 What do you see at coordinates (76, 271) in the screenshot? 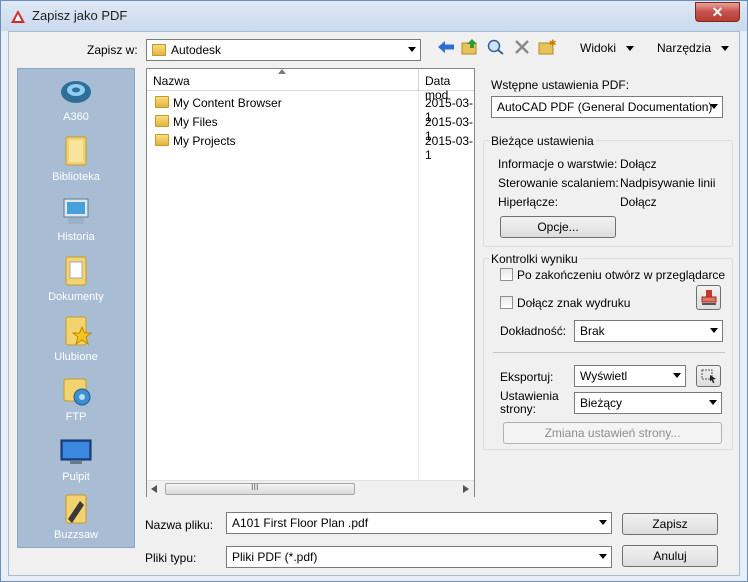
I see `documents-icon` at bounding box center [76, 271].